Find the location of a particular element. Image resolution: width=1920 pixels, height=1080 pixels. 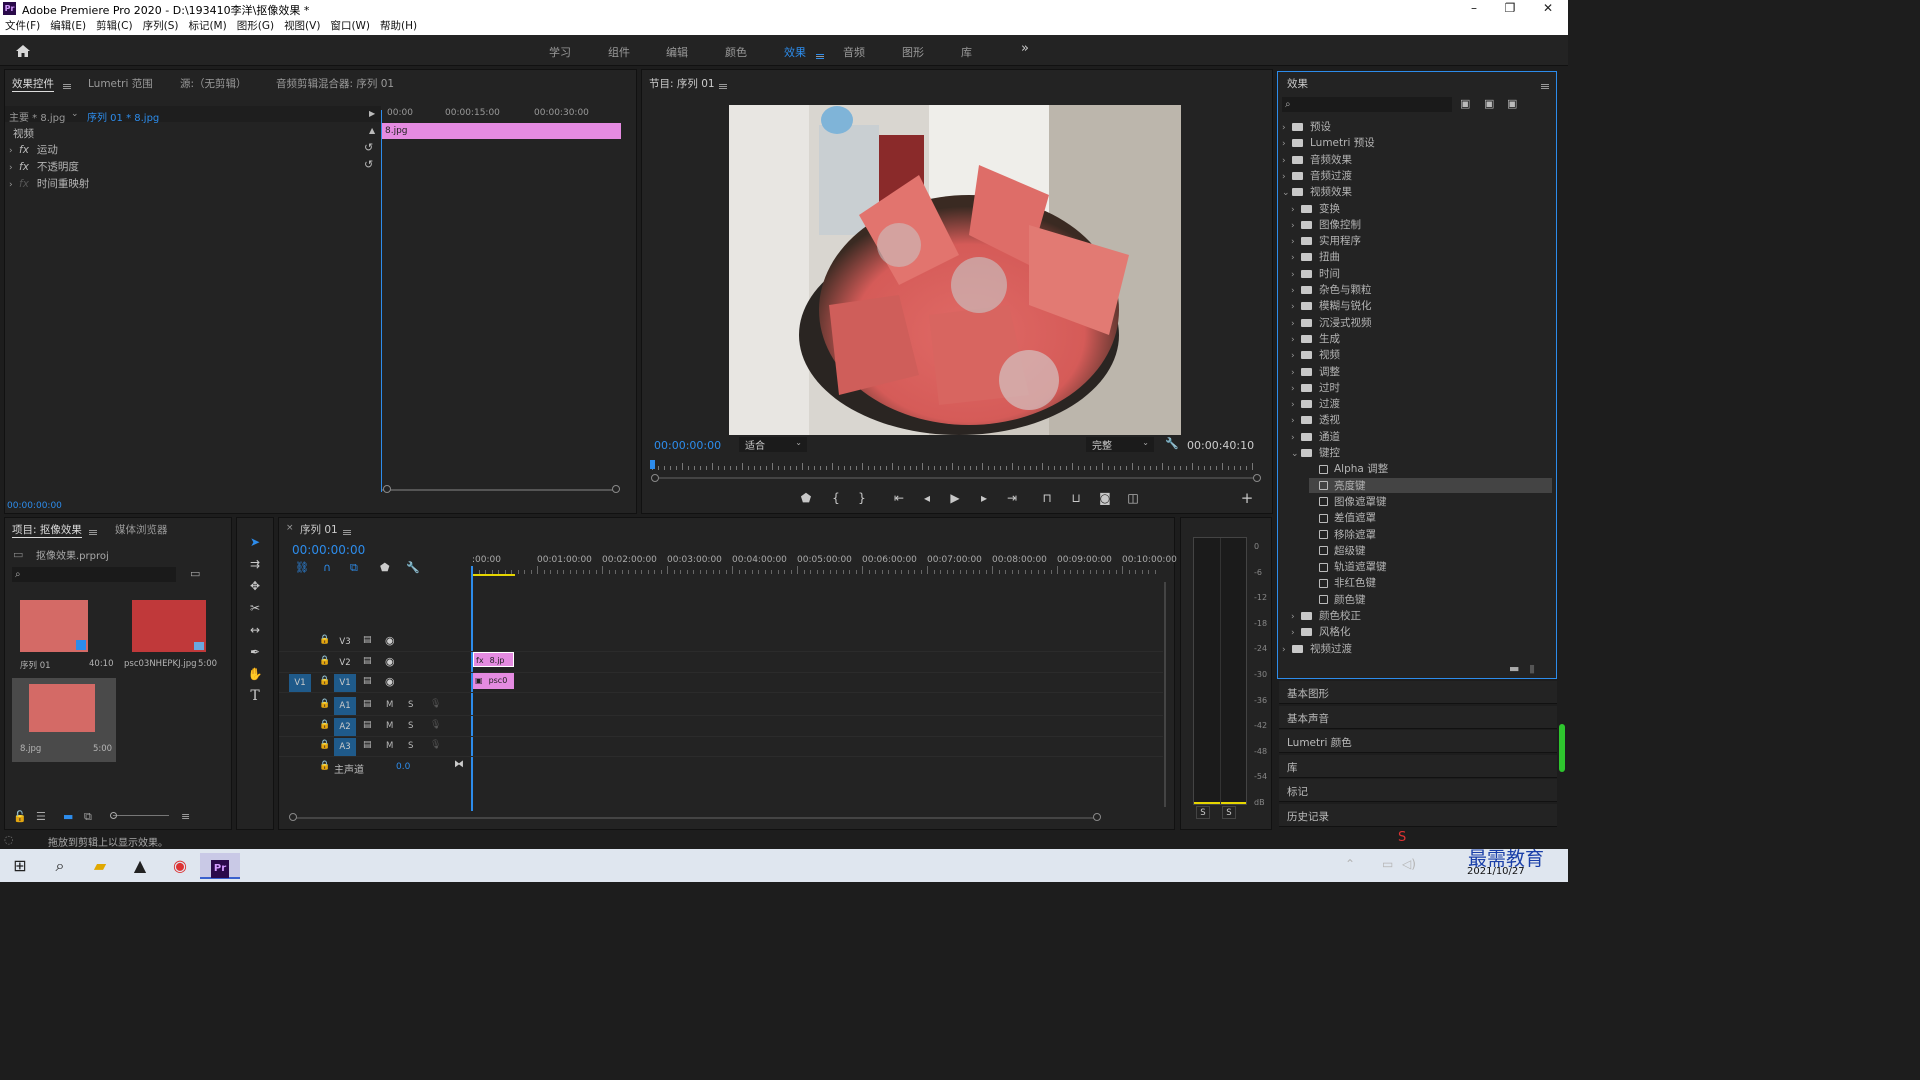

side-panel-2: Lumetri 颜色 is located at coordinates (1418, 741).